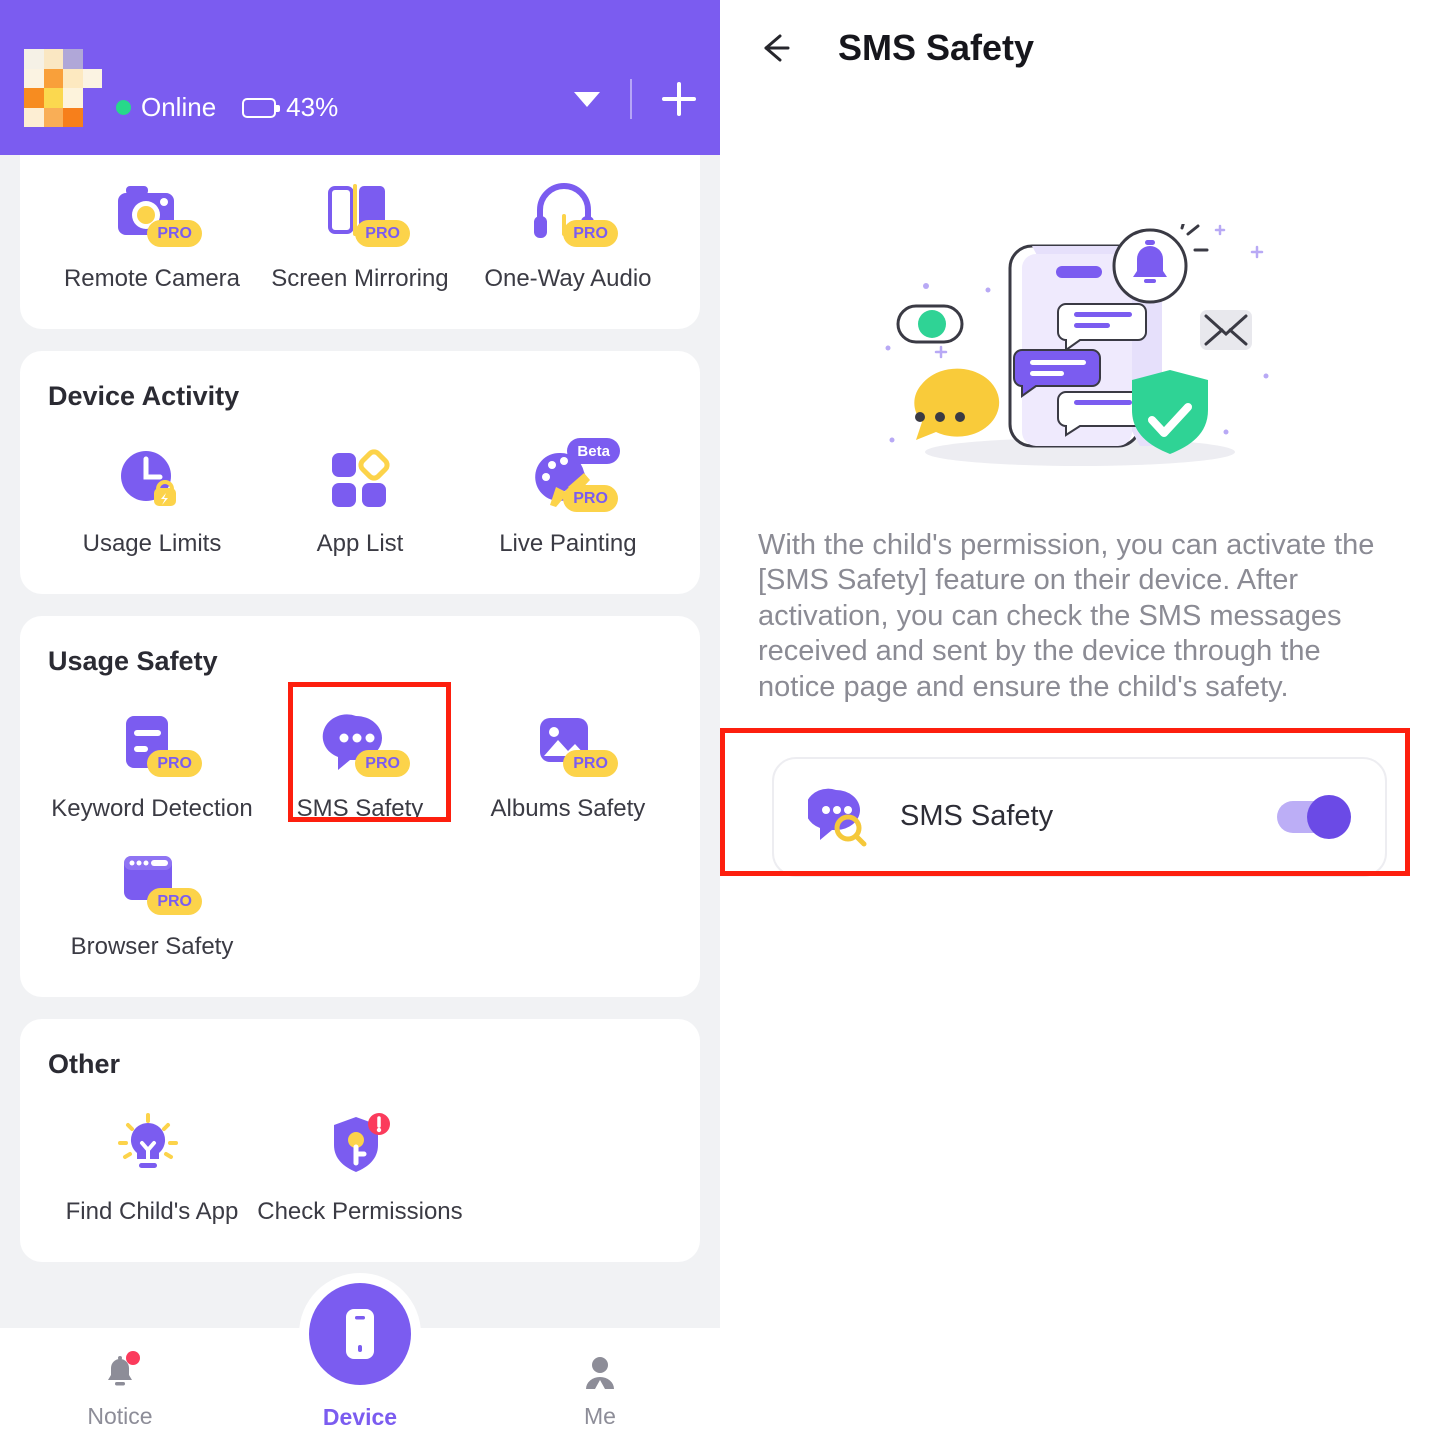 Image resolution: width=1439 pixels, height=1453 pixels. I want to click on tile-live-painting: Beta PRO Live Painting, so click(568, 495).